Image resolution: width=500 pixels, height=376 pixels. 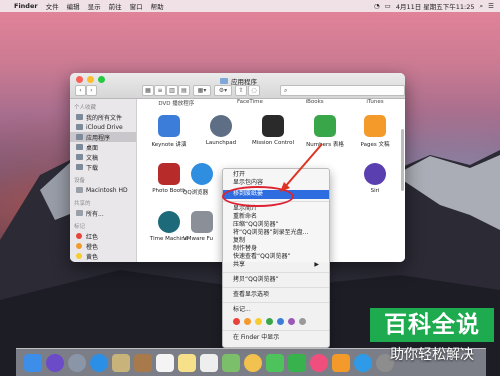 What do you see at coordinates (79, 117) in the screenshot?
I see `all-files-icon` at bounding box center [79, 117].